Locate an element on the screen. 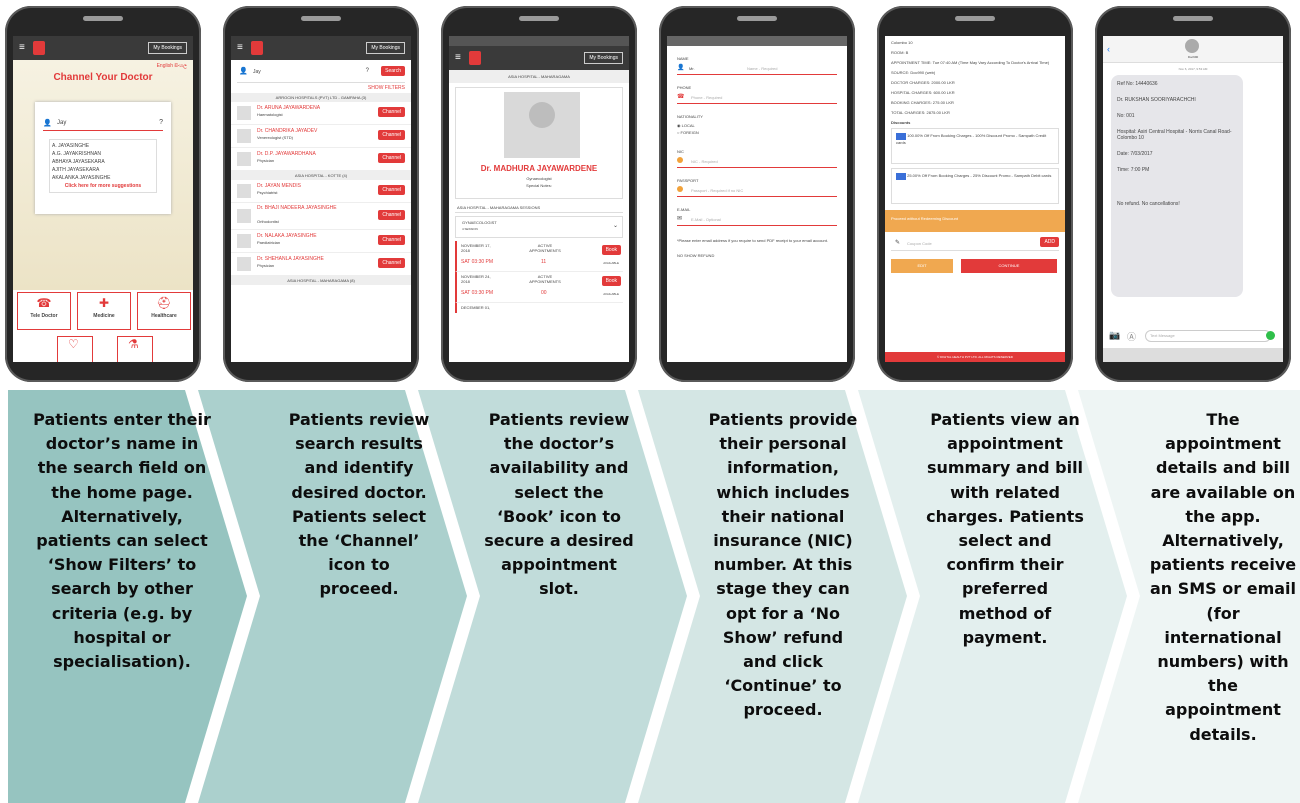 This screenshot has width=1300, height=803. doctor-name: Dr. D.P. JAYAWARDHANA is located at coordinates (286, 154).